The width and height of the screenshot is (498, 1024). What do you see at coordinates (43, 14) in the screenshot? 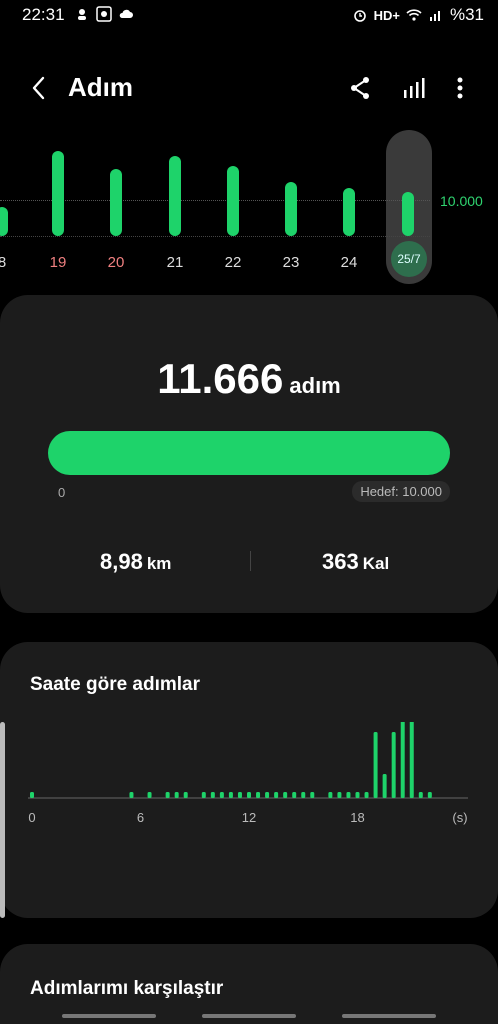
I see `status-time: 22:31` at bounding box center [43, 14].